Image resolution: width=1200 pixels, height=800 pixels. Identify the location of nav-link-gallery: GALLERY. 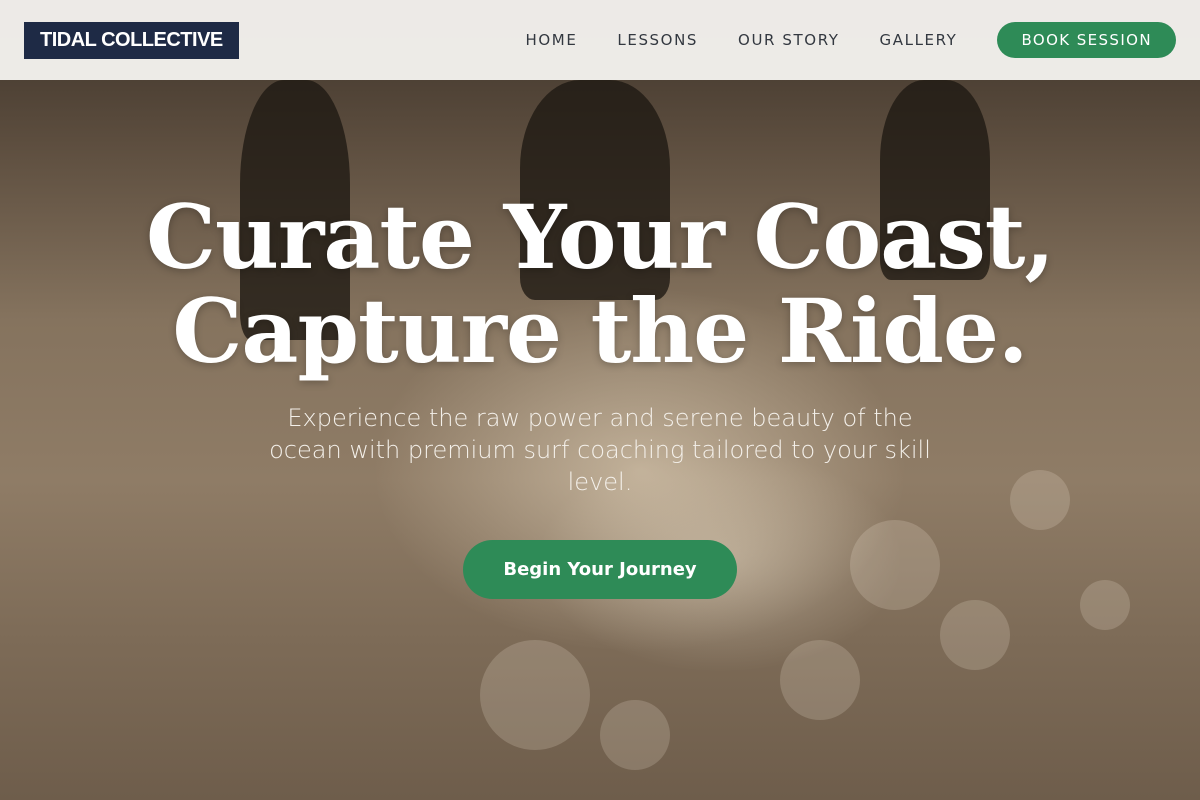
(919, 40).